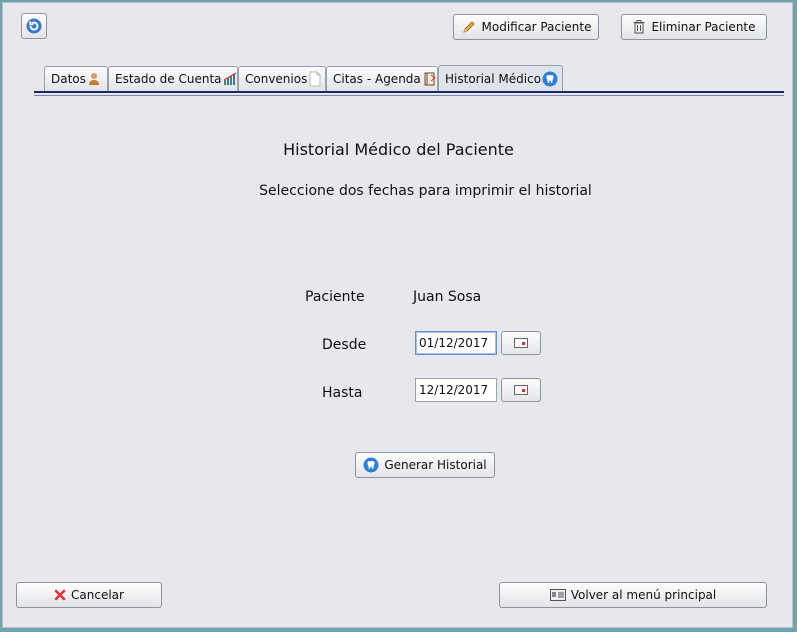  I want to click on tab-divider, so click(409, 92).